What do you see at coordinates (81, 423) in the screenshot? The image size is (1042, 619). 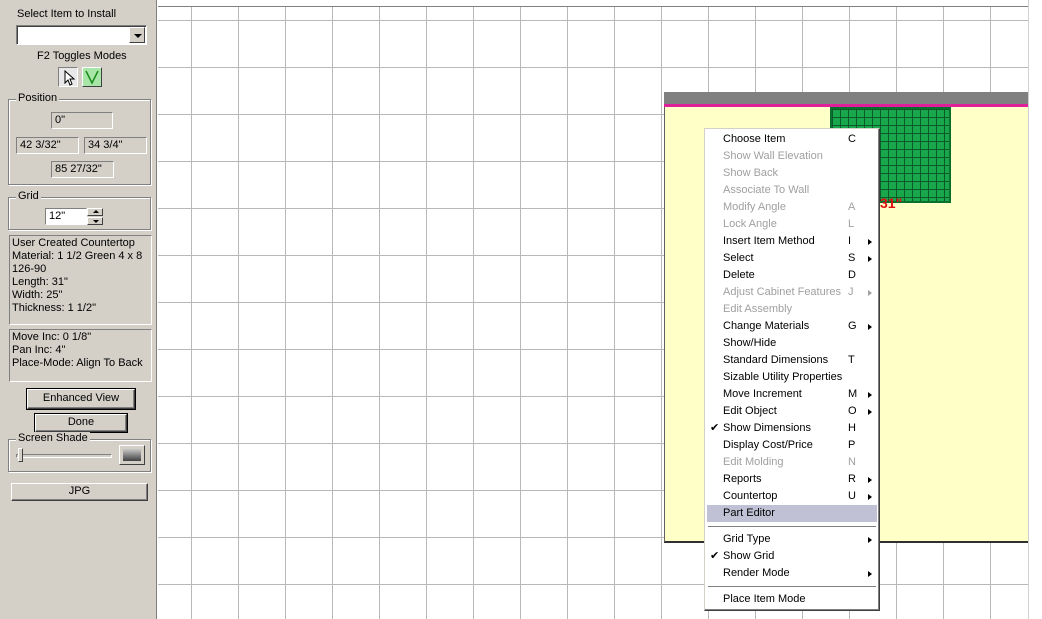 I see `done-button: Done` at bounding box center [81, 423].